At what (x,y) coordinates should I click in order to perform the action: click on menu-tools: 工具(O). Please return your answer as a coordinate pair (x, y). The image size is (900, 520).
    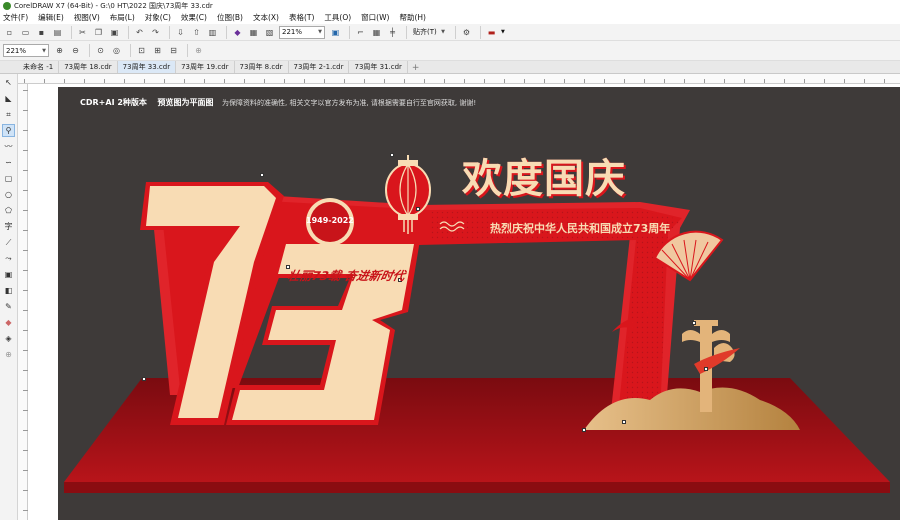
    Looking at the image, I should click on (337, 17).